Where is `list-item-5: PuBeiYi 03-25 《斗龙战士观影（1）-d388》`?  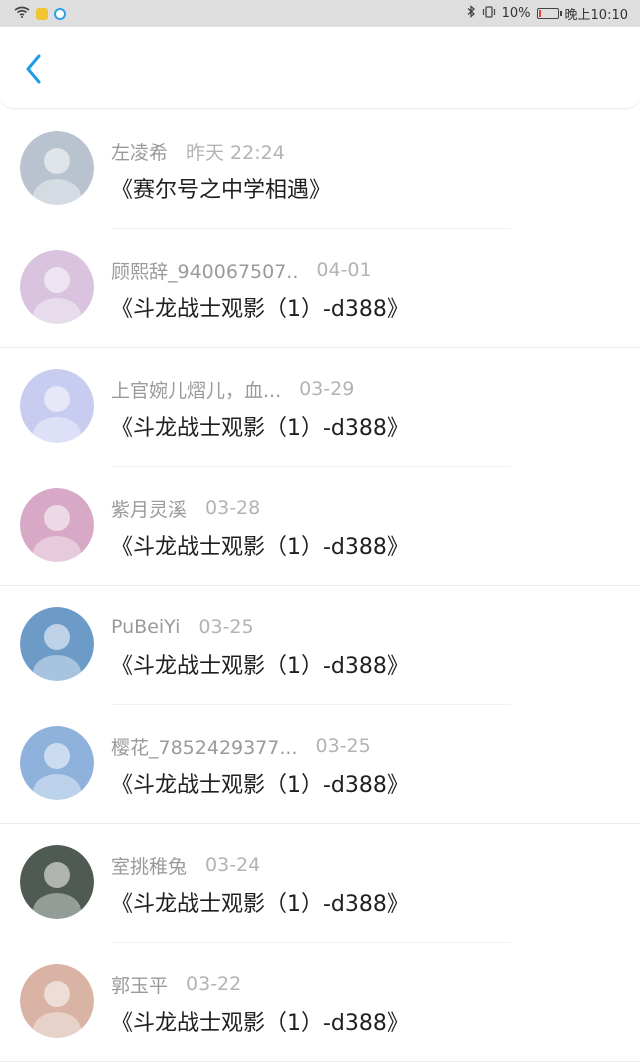
list-item-5: PuBeiYi 03-25 《斗龙战士观影（1）-d388》 is located at coordinates (320, 645).